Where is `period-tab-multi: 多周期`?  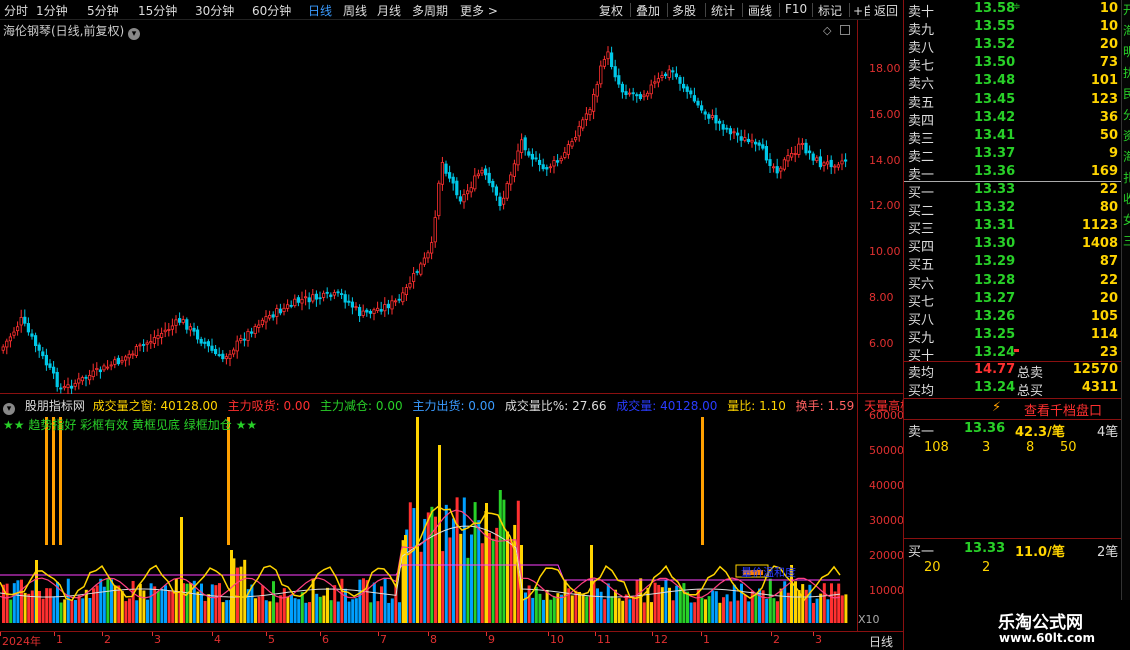 period-tab-multi: 多周期 is located at coordinates (430, 10).